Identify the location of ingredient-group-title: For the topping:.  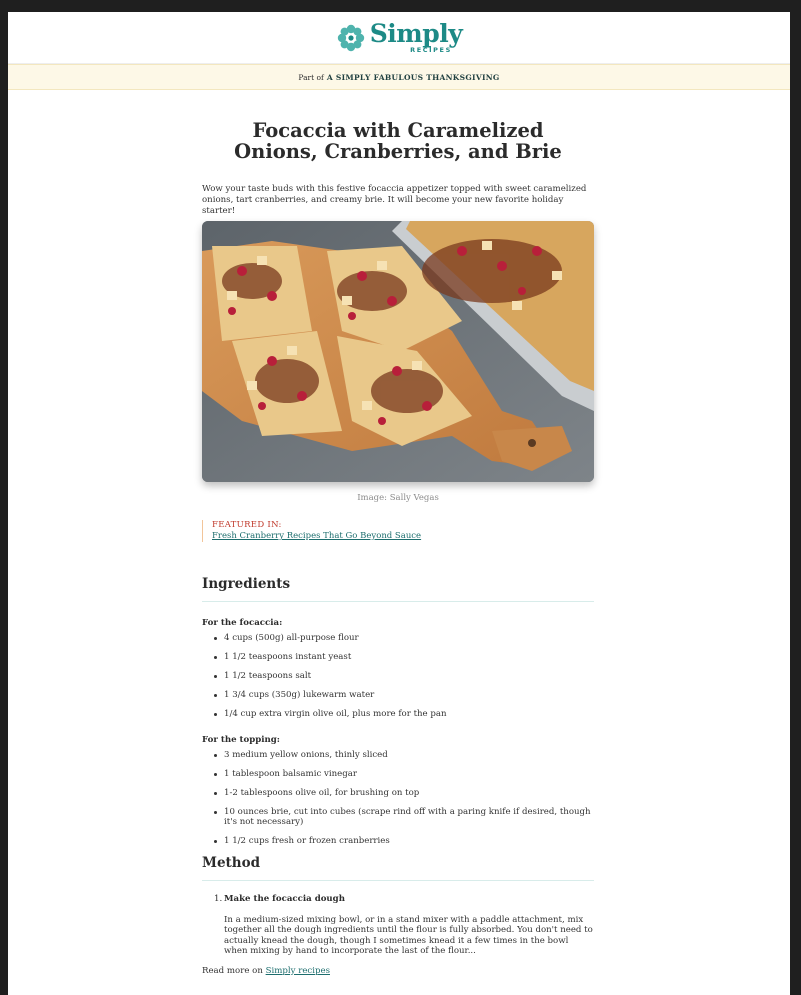
(241, 740).